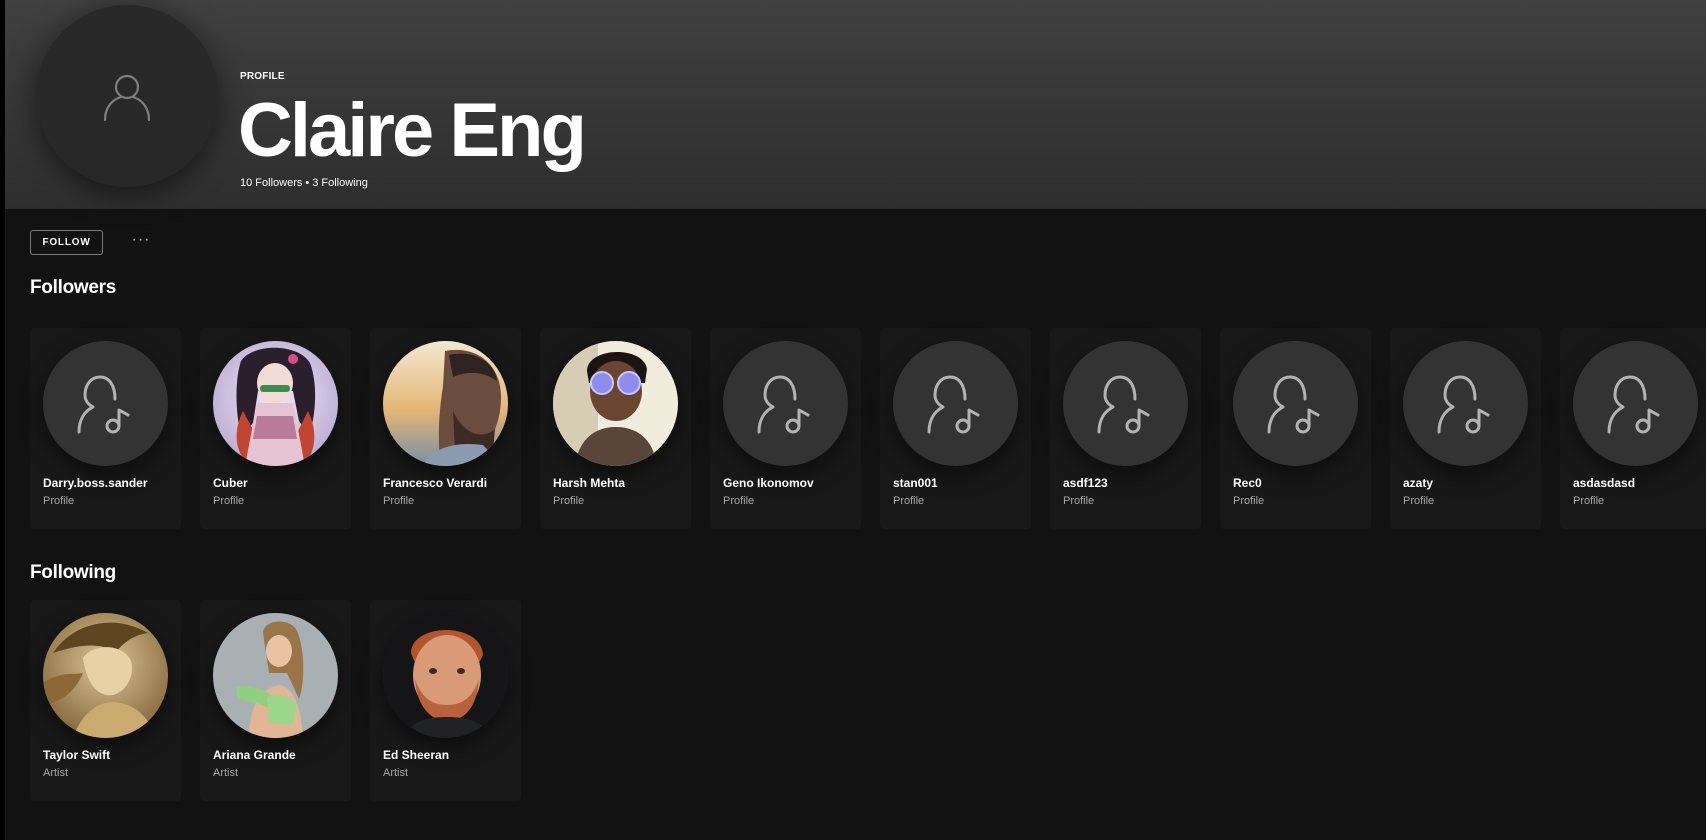 The height and width of the screenshot is (840, 1706). What do you see at coordinates (66, 242) in the screenshot?
I see `follow-button: FOLLOW` at bounding box center [66, 242].